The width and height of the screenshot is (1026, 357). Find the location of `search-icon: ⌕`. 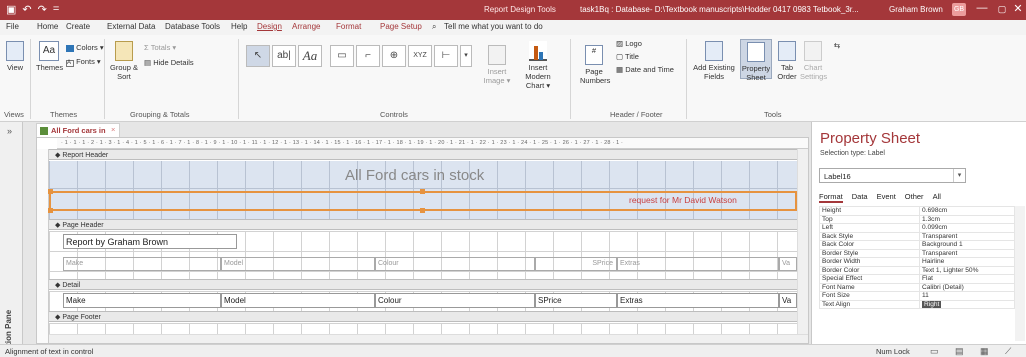

search-icon: ⌕ is located at coordinates (434, 27).